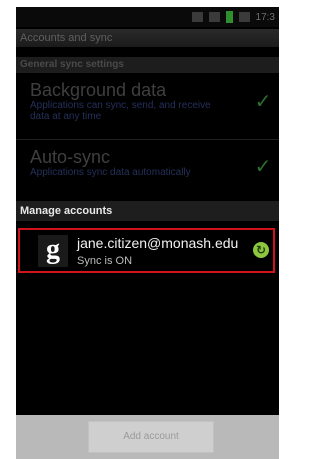  I want to click on wifi-icon, so click(214, 17).